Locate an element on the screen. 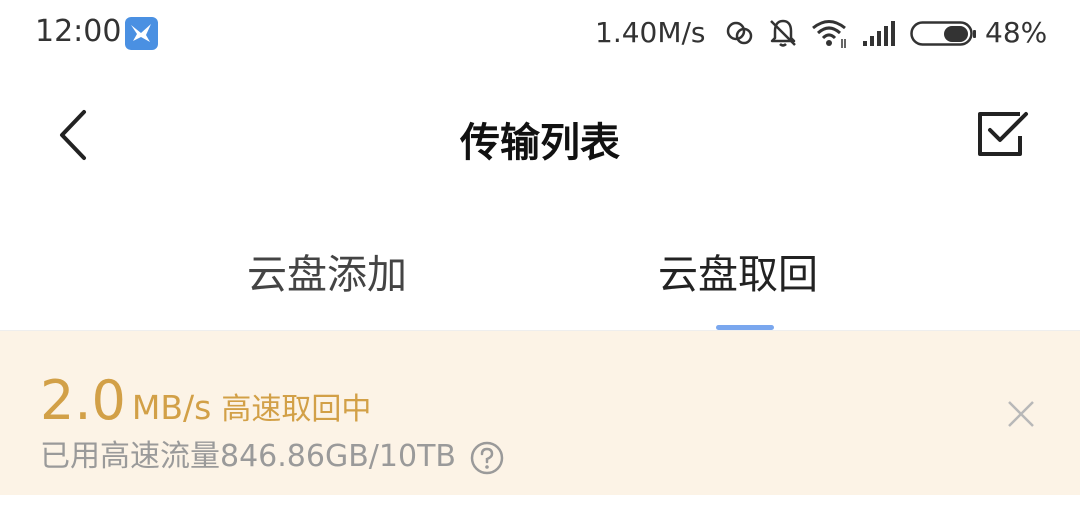 The height and width of the screenshot is (505, 1080). status-time: 12:00 is located at coordinates (78, 31).